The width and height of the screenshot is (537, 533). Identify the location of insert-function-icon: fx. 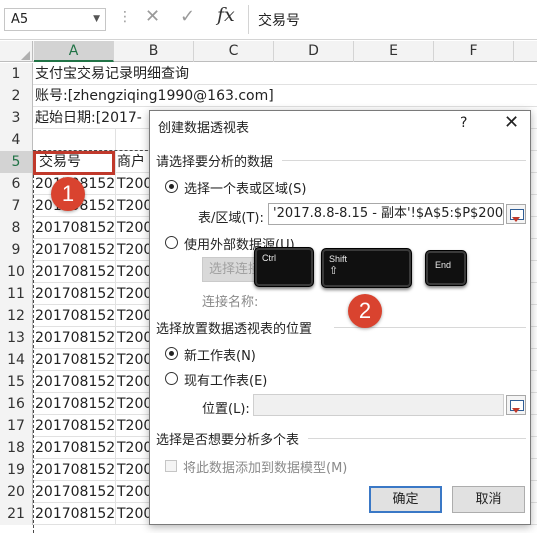
(226, 15).